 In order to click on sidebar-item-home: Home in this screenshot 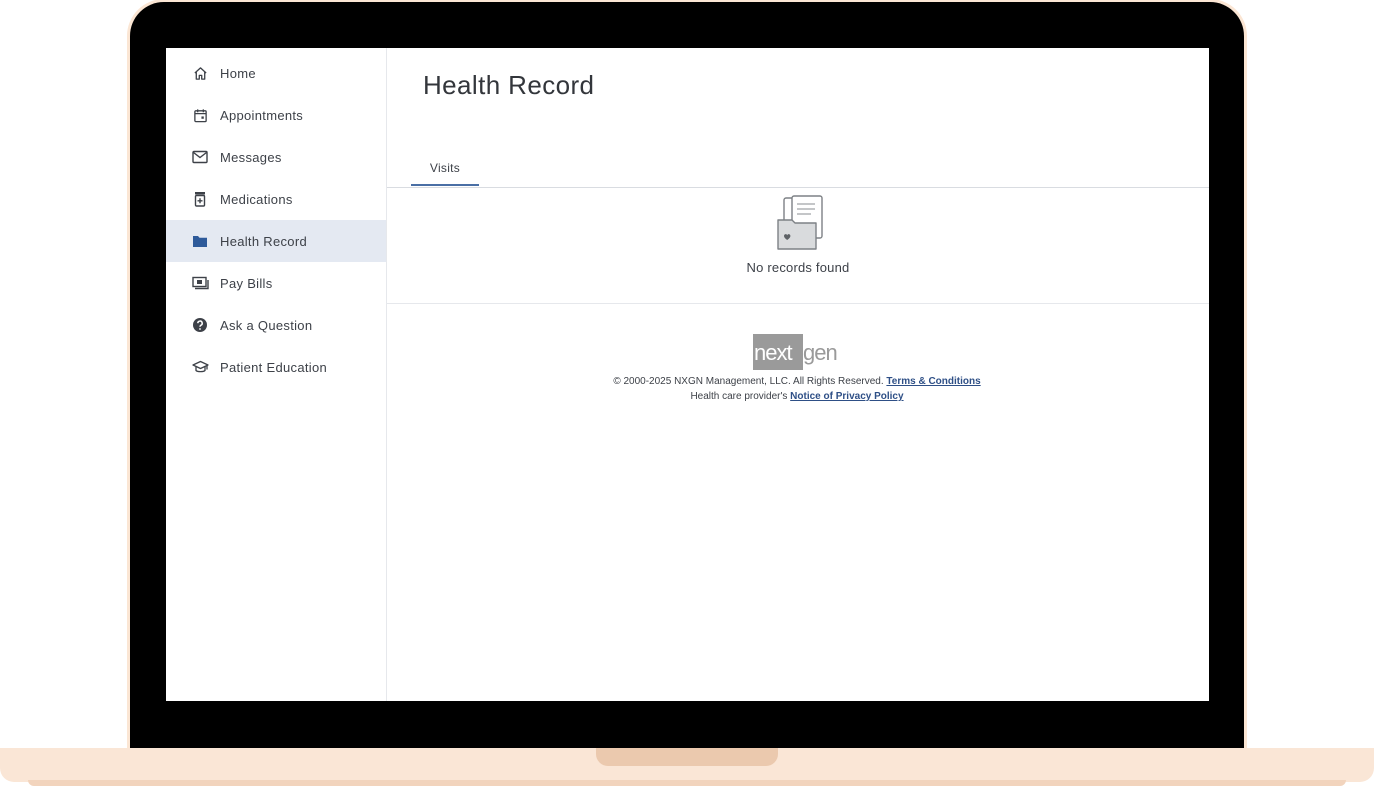, I will do `click(276, 73)`.